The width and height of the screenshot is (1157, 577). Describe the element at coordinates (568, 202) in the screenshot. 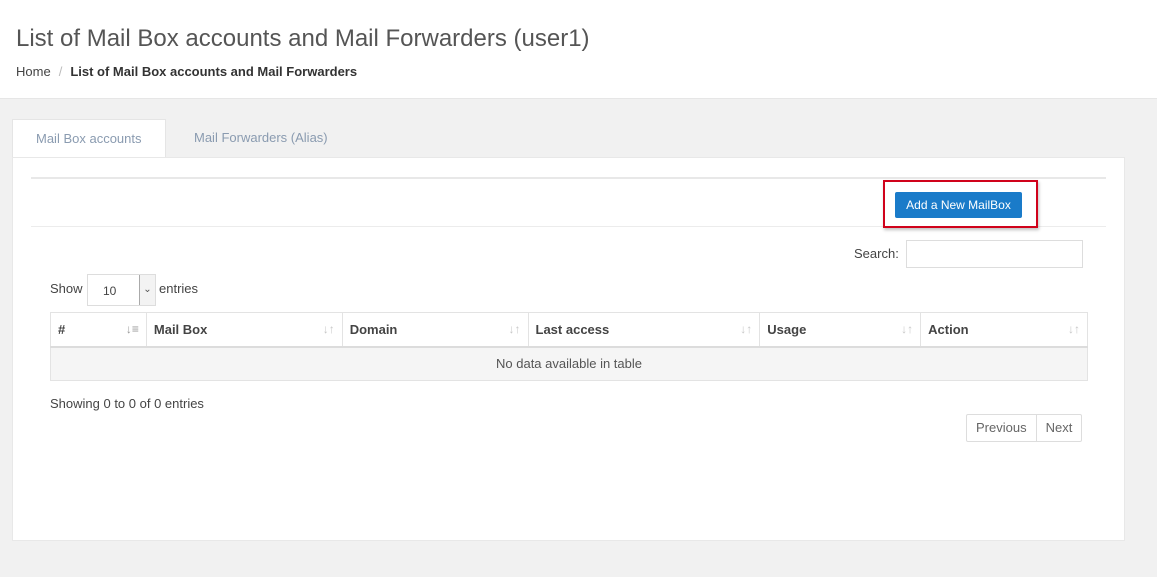

I see `toolbar: Add a New MailBox` at that location.